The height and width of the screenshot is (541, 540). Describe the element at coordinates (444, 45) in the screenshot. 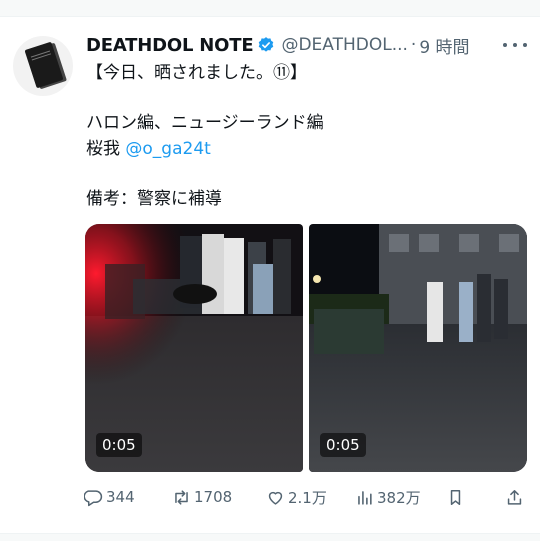

I see `timestamp: 9 時間` at that location.